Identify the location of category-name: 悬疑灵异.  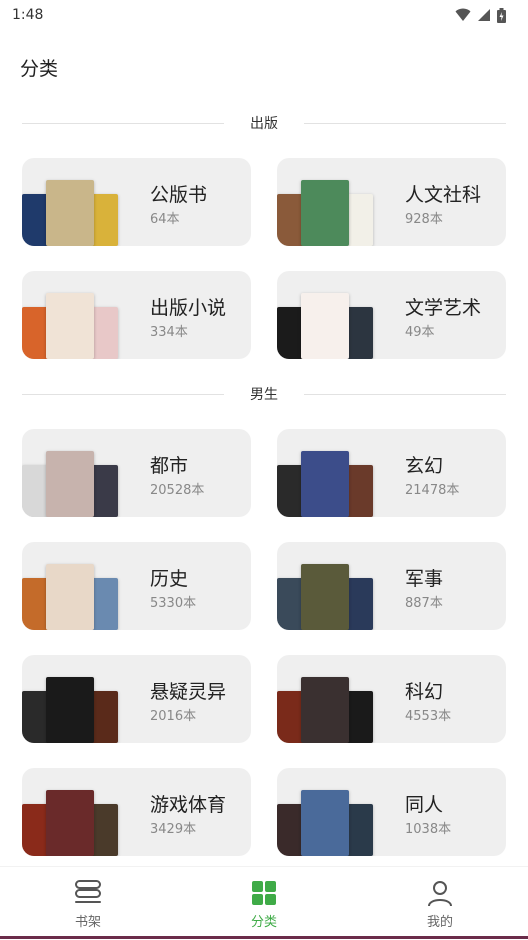
(188, 692).